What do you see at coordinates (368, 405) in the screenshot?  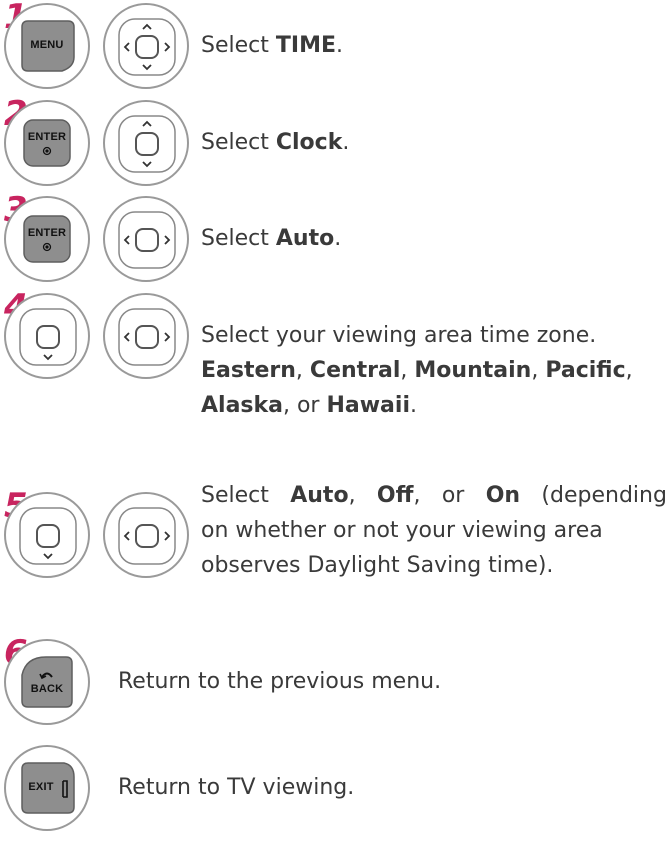 I see `zone-hawaii: Hawaii` at bounding box center [368, 405].